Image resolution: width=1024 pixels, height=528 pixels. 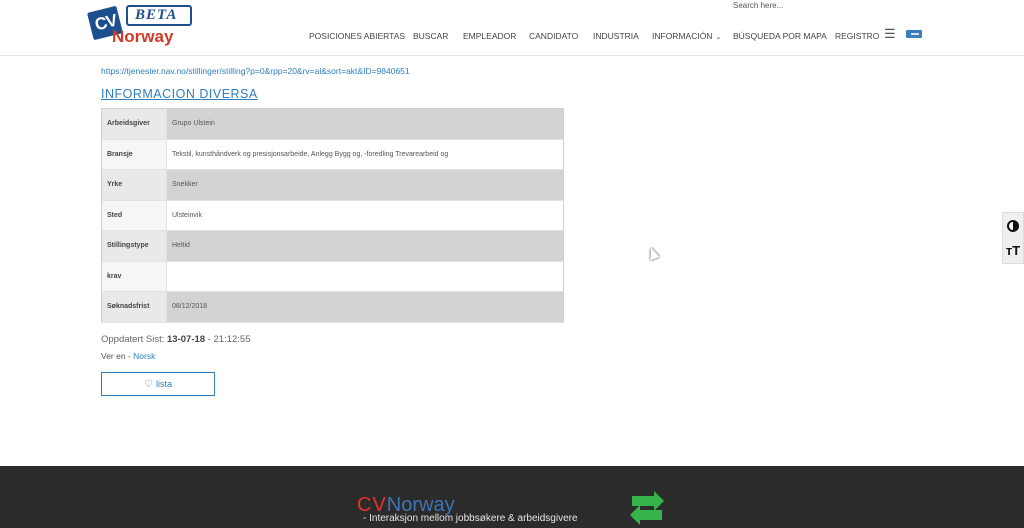 What do you see at coordinates (134, 124) in the screenshot?
I see `row-label: Arbeidsgiver` at bounding box center [134, 124].